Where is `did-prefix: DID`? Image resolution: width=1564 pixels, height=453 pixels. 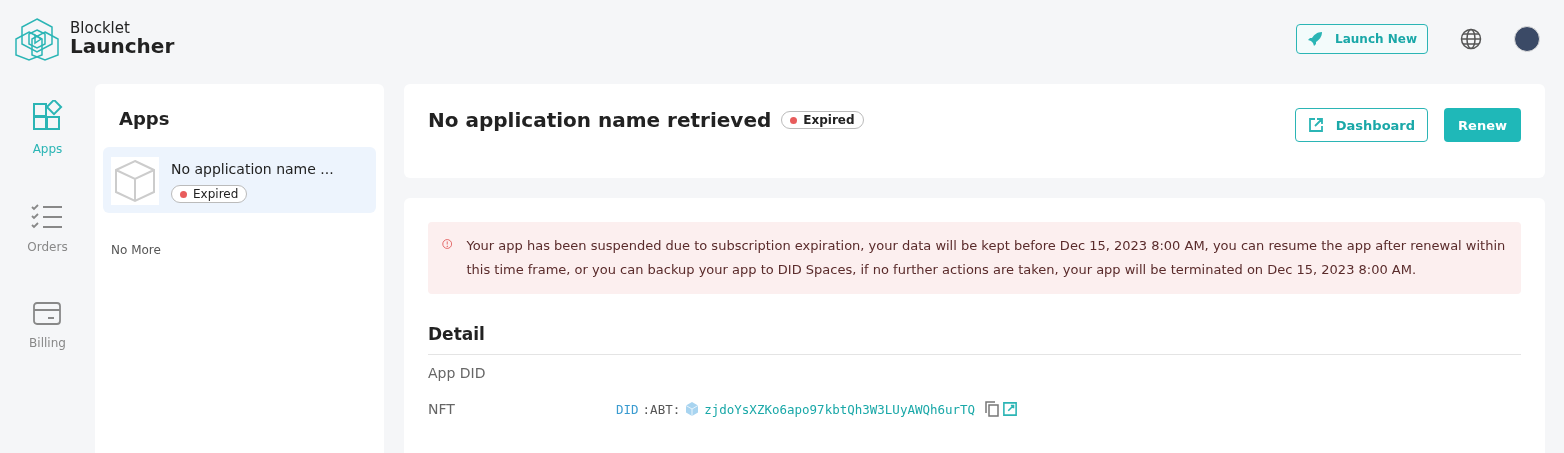
did-prefix: DID is located at coordinates (627, 409).